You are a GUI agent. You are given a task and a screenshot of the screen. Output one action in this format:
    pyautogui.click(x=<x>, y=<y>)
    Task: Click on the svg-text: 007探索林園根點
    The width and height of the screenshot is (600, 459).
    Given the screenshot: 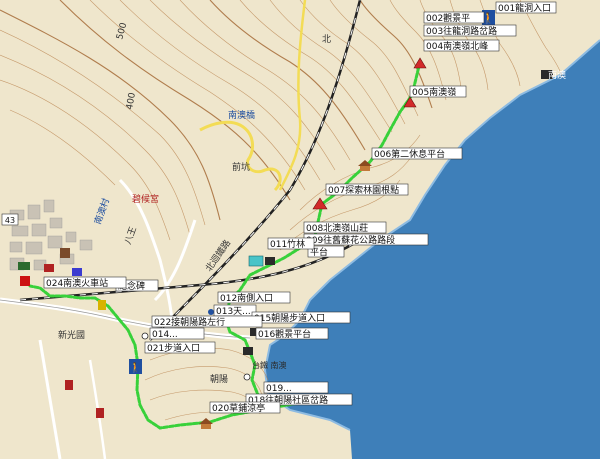 What is the action you would take?
    pyautogui.click(x=363, y=190)
    